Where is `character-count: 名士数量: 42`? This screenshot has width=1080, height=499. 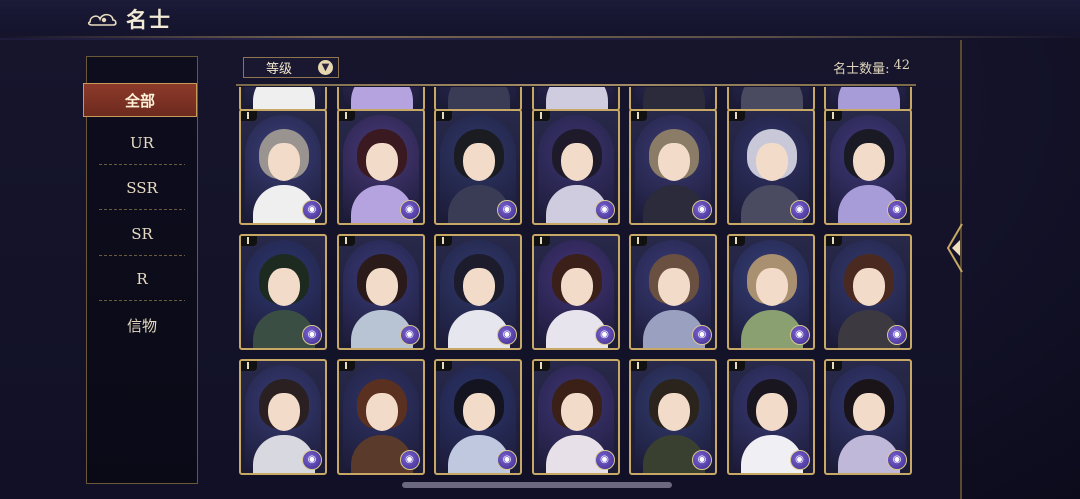 character-count: 名士数量: 42 is located at coordinates (871, 67).